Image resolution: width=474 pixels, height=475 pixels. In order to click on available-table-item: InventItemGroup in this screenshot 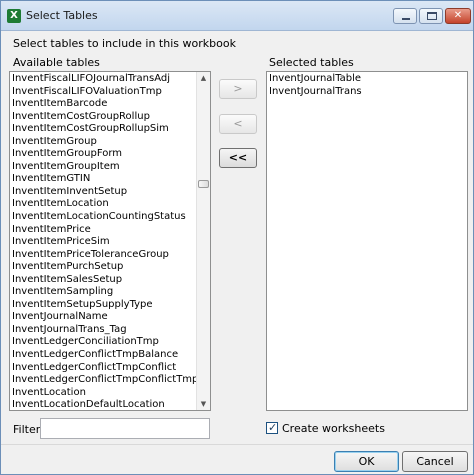, I will do `click(103, 142)`.